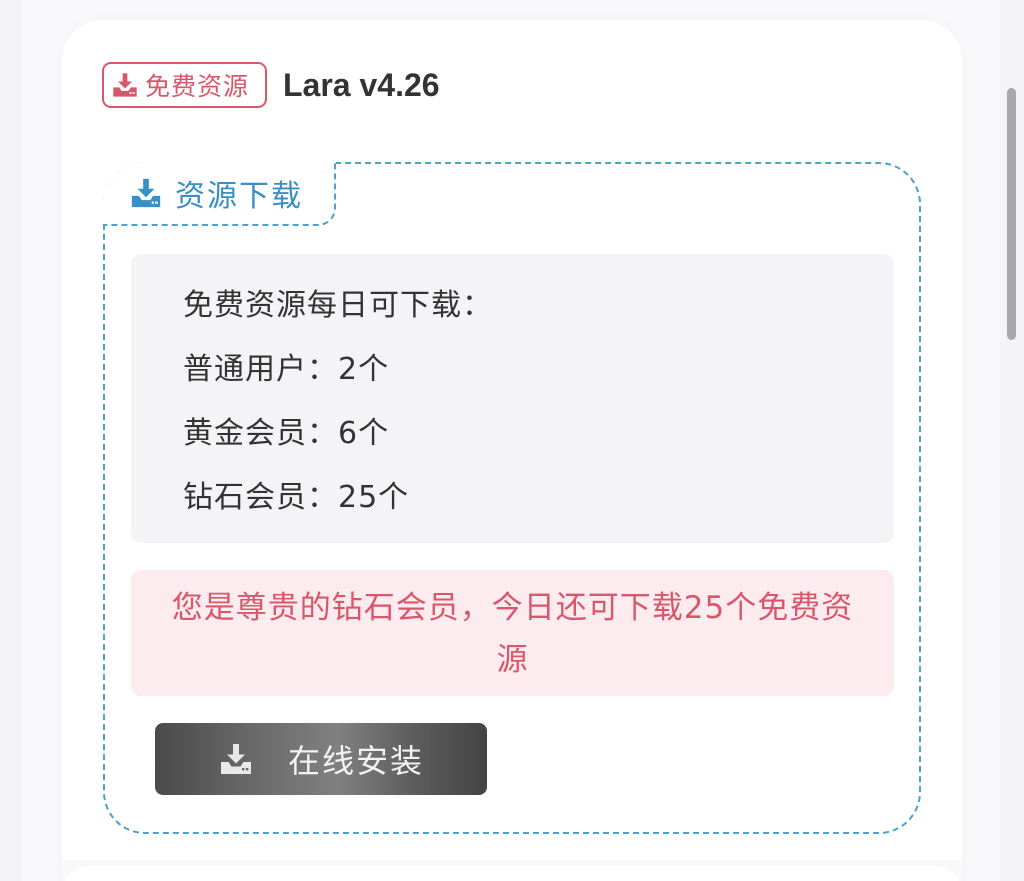 This screenshot has height=881, width=1024. I want to click on member-notice: 您是尊贵的钻石会员，今日还可下载25个免费资源, so click(512, 633).